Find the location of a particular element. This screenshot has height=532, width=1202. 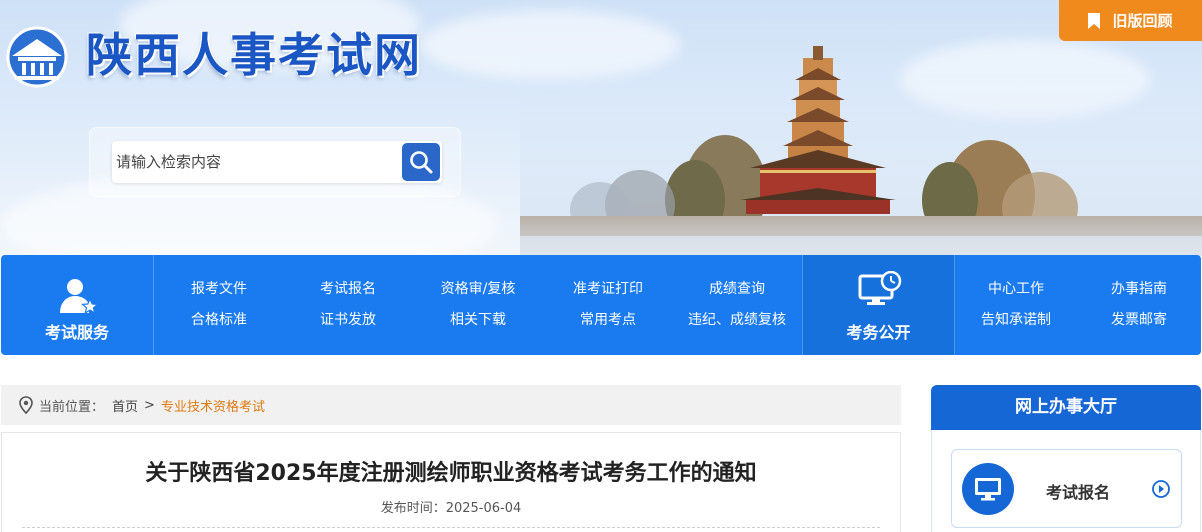

publish-date: 2025-06-04 is located at coordinates (483, 508).